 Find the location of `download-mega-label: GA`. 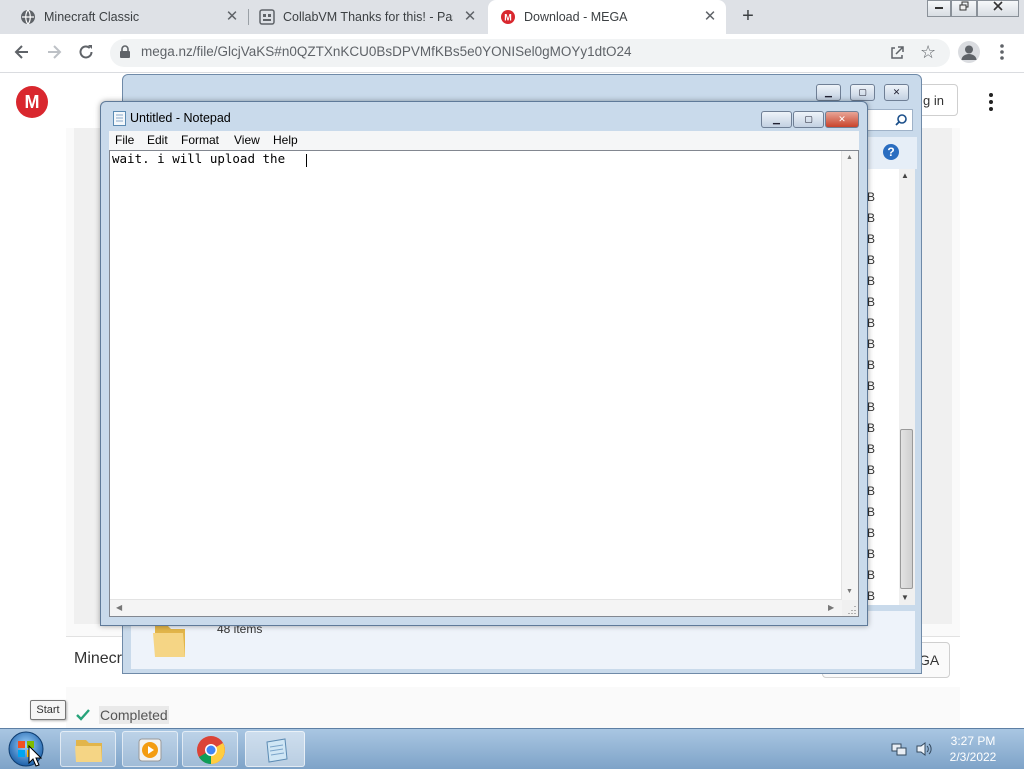

download-mega-label: GA is located at coordinates (929, 660).